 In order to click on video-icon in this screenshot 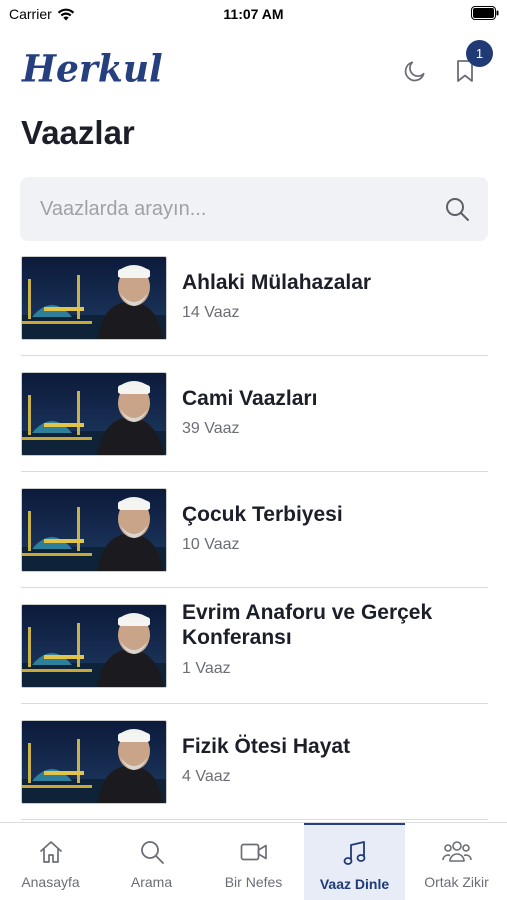, I will do `click(254, 852)`.